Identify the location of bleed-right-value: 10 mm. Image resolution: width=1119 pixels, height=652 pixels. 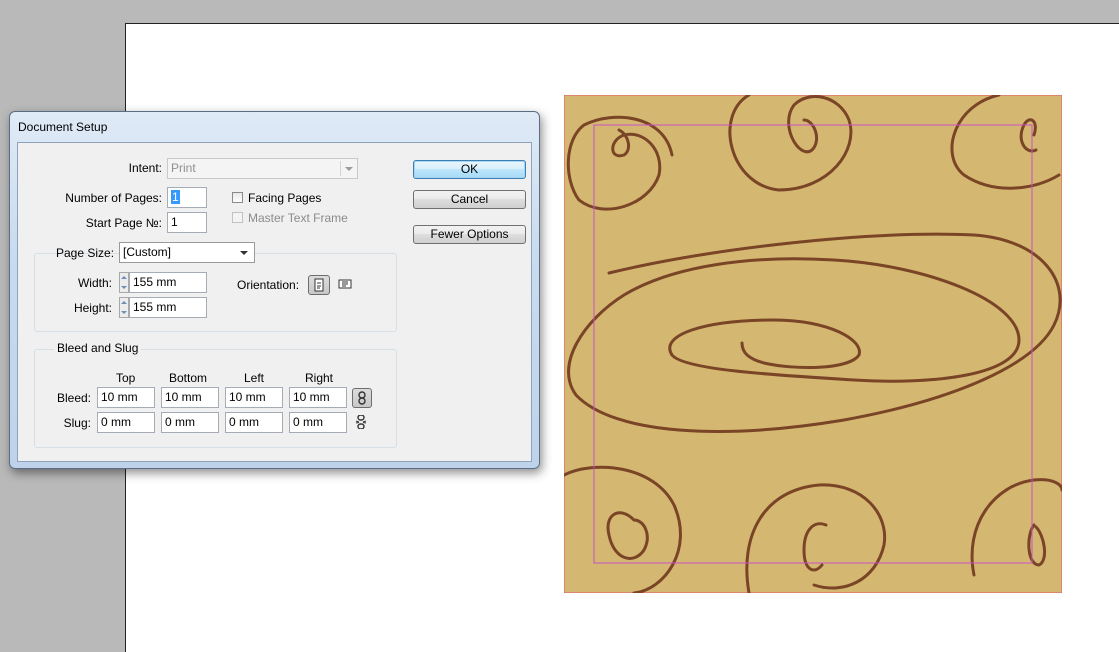
(311, 397).